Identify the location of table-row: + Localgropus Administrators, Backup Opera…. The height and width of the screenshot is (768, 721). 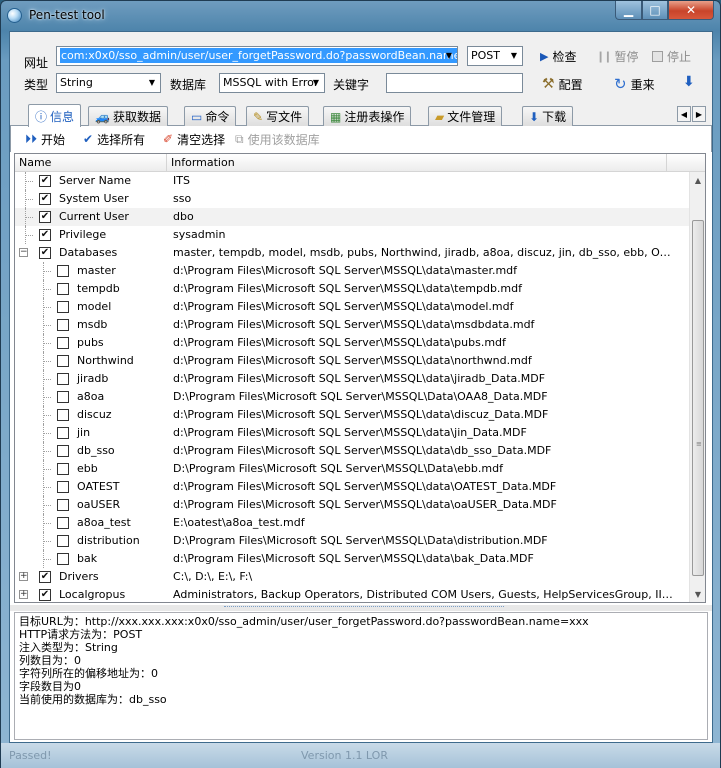
(352, 594).